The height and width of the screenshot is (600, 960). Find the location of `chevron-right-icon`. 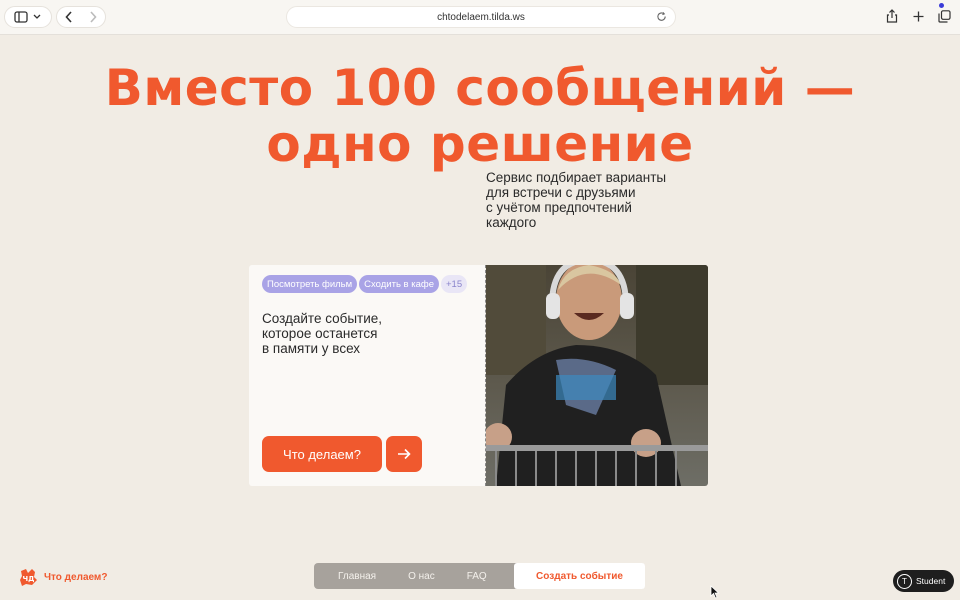

chevron-right-icon is located at coordinates (93, 17).